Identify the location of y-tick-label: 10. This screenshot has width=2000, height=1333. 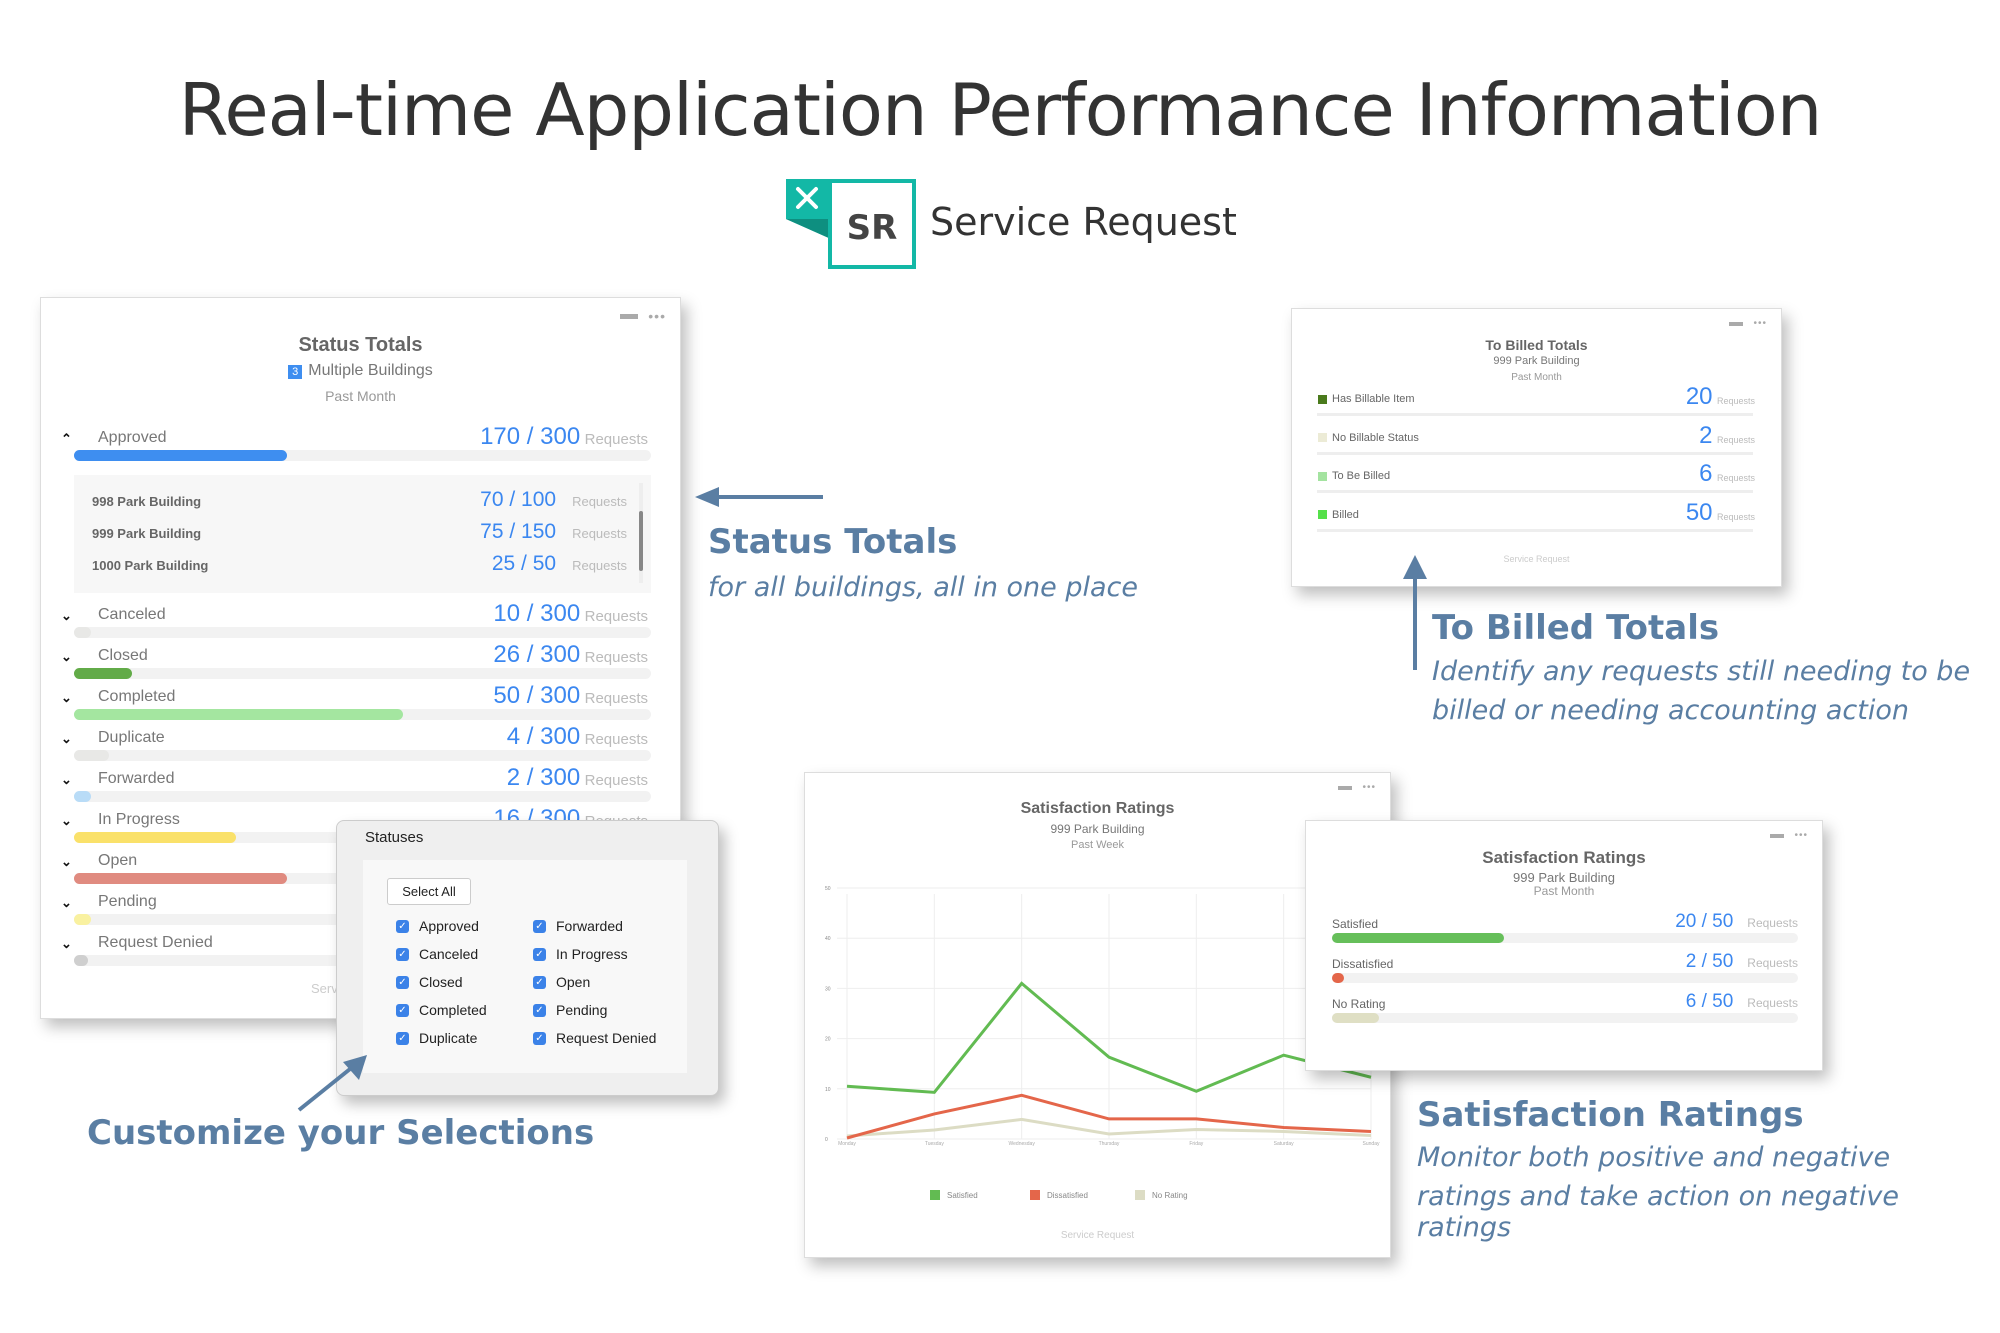
(828, 1090).